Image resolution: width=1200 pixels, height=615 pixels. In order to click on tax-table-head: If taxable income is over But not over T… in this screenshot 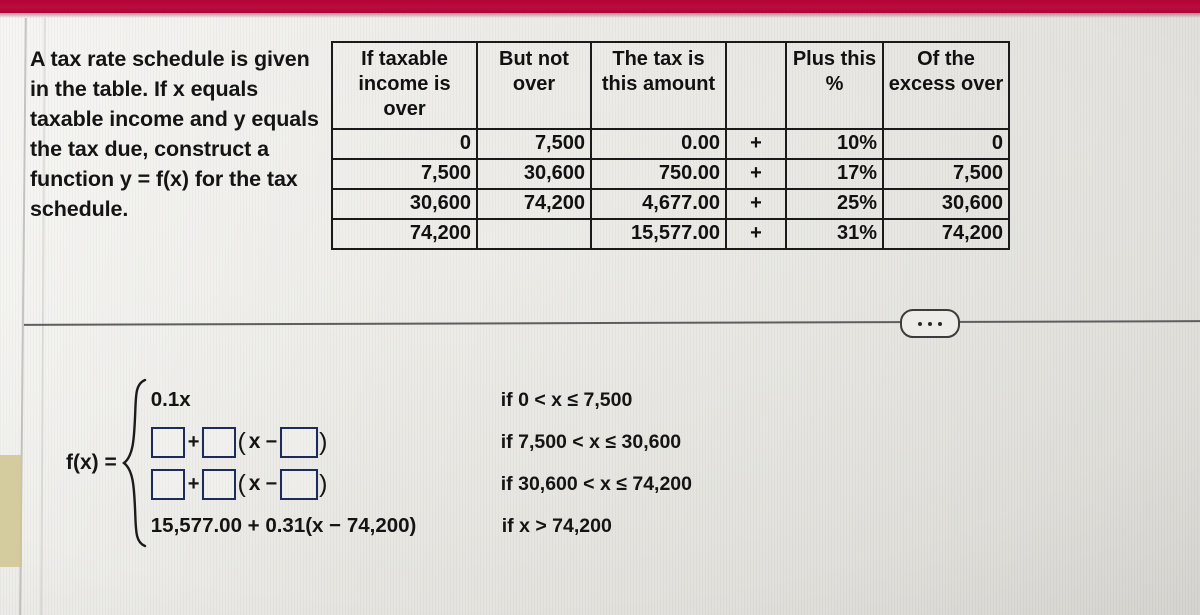, I will do `click(670, 85)`.